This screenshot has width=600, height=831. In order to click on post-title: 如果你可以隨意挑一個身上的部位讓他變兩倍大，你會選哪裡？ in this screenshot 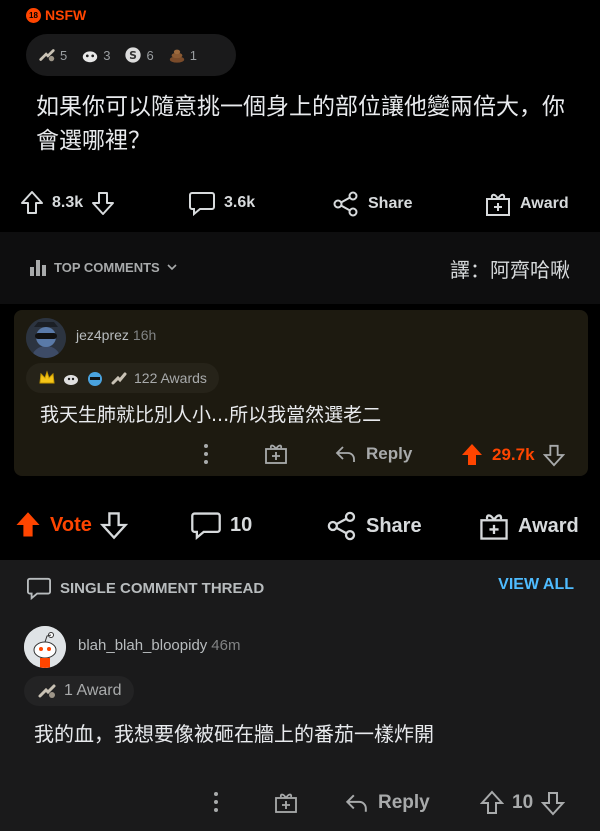, I will do `click(300, 124)`.